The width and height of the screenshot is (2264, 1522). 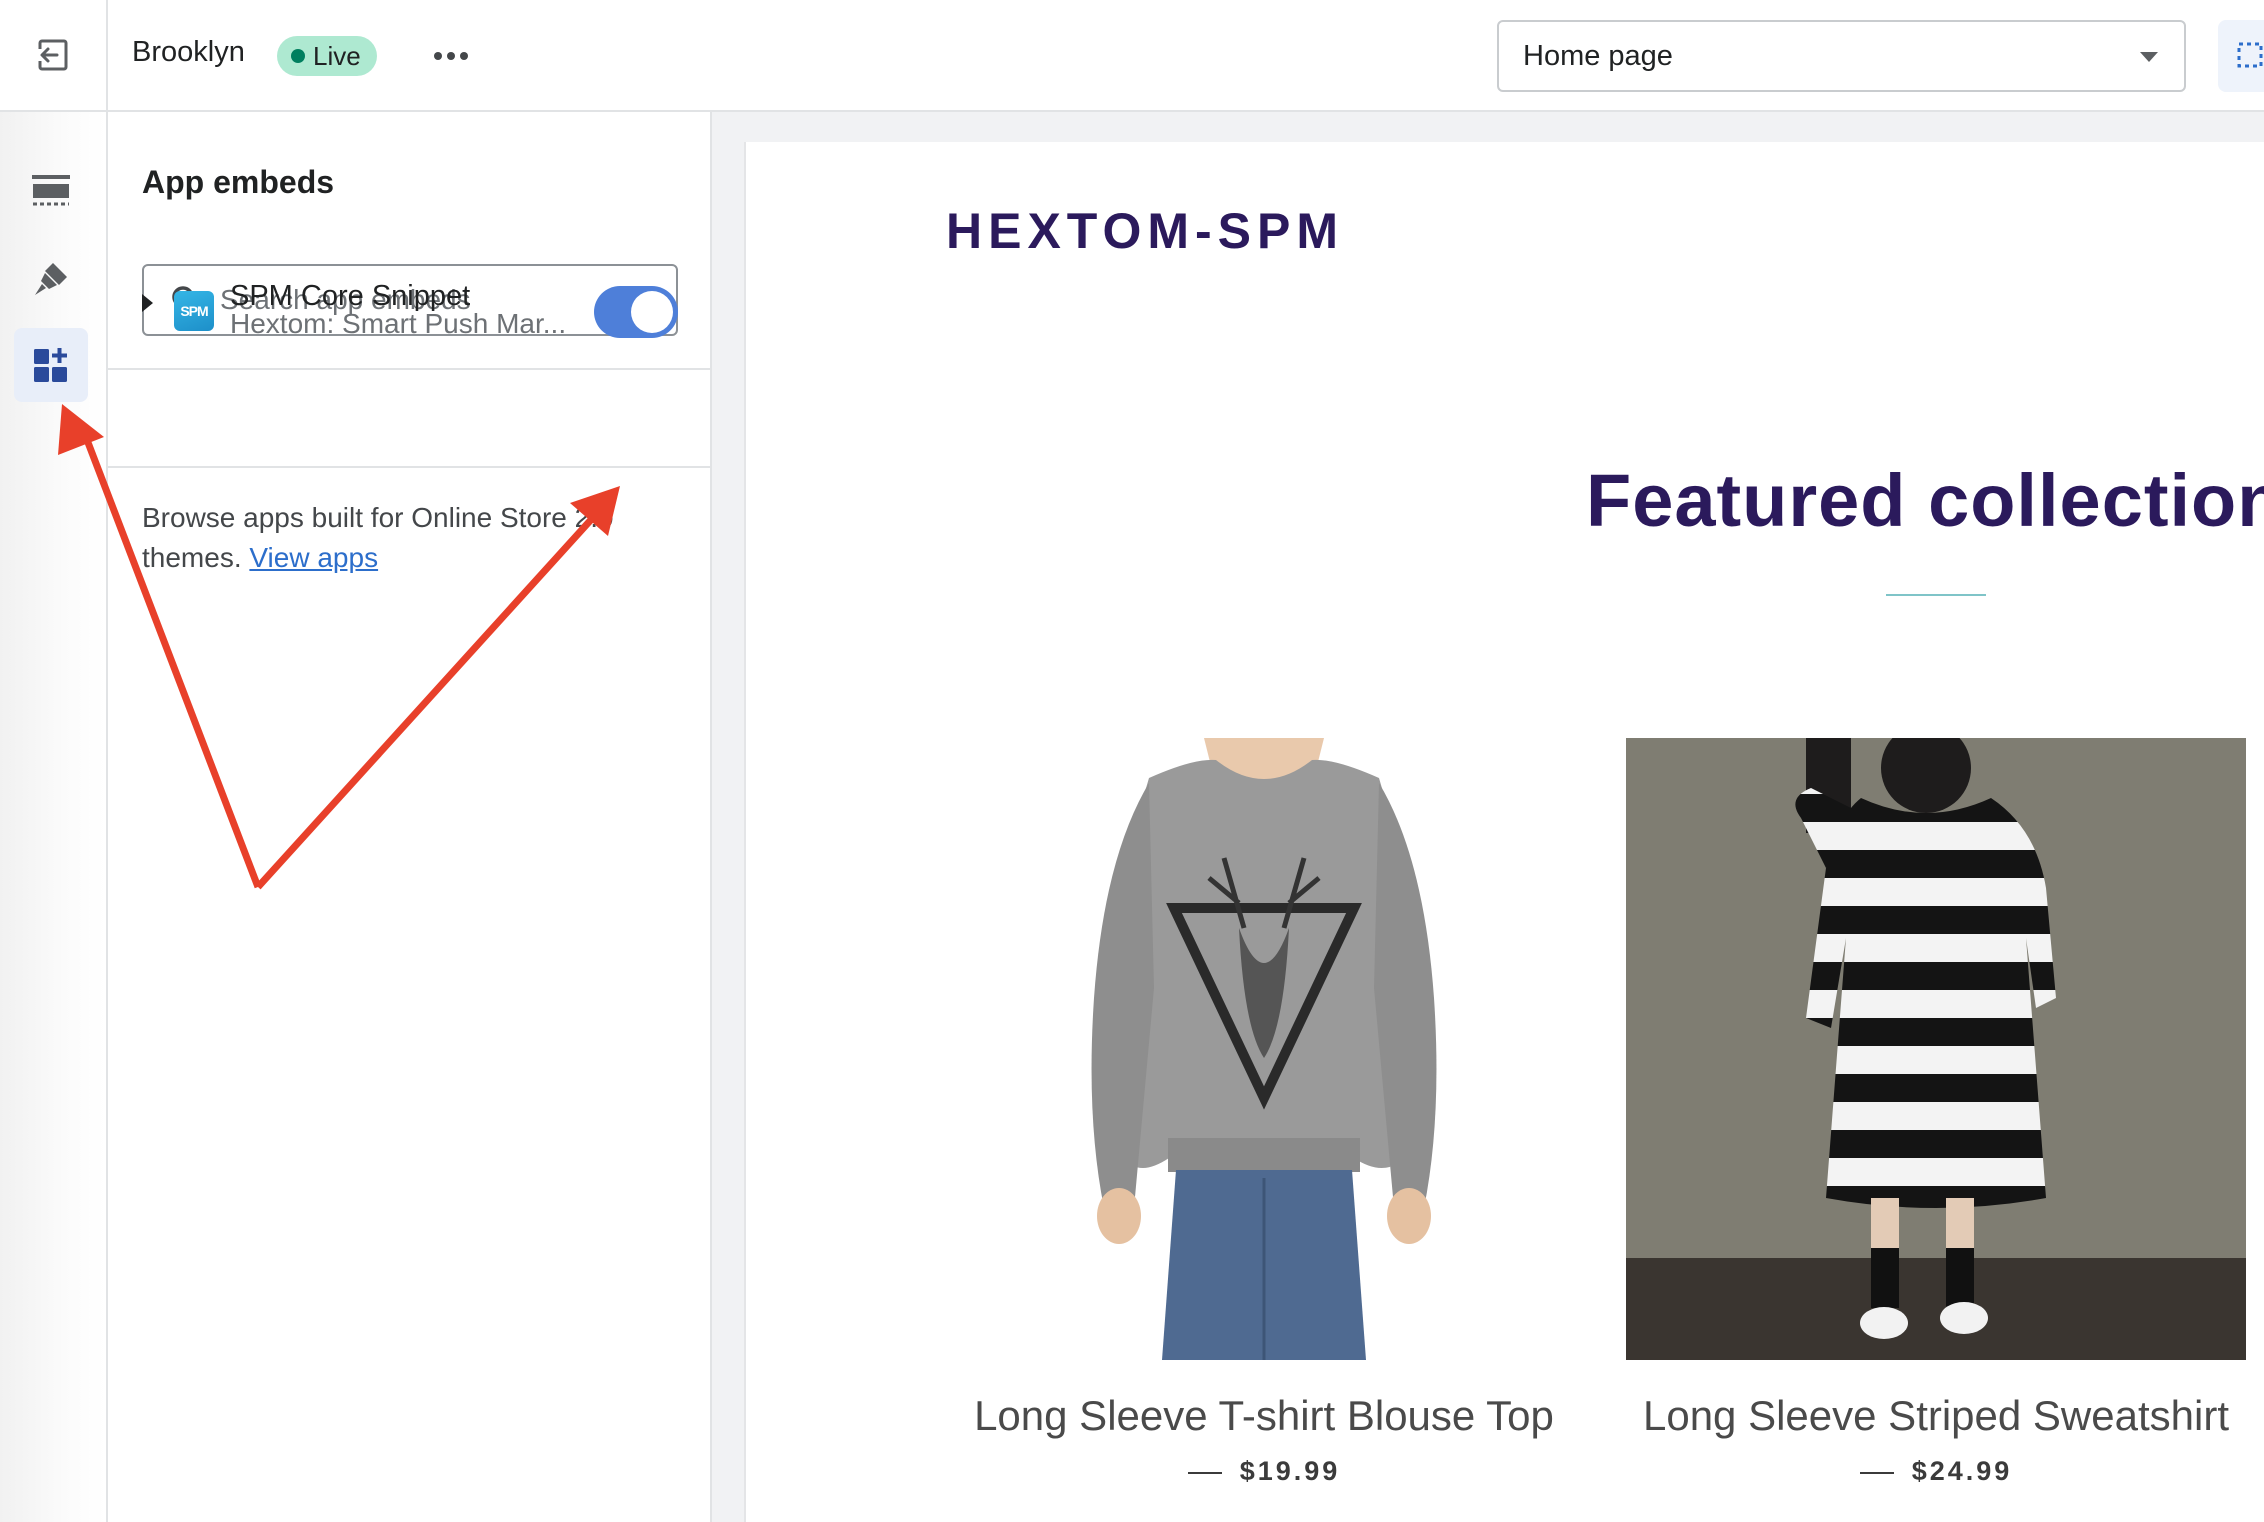 I want to click on heading-underline, so click(x=1936, y=595).